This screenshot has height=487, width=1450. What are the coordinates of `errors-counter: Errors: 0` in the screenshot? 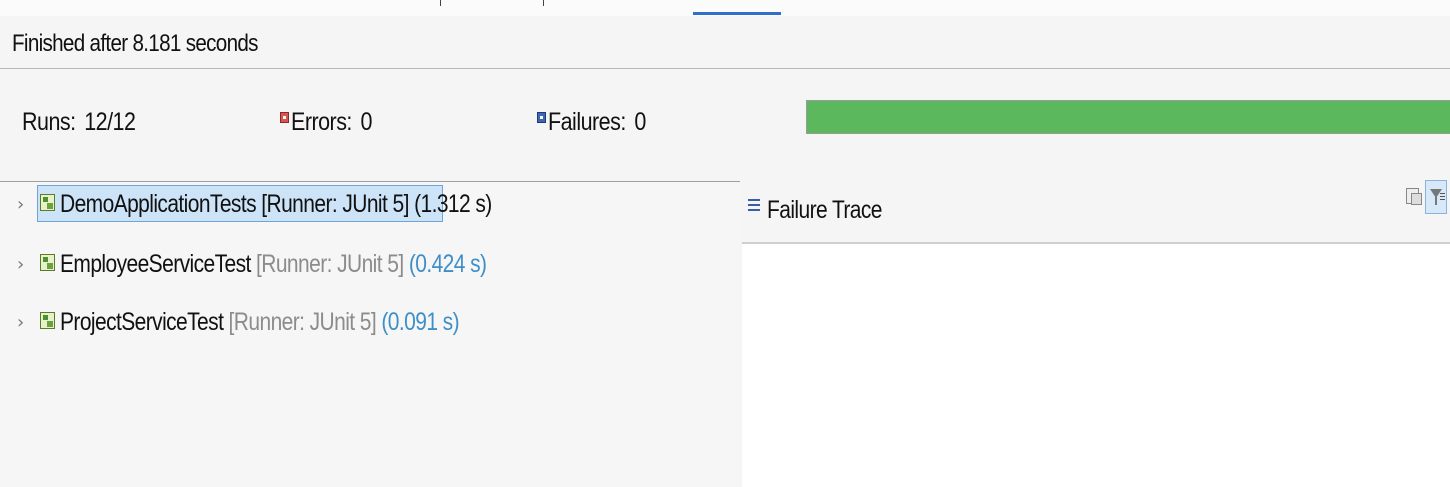 It's located at (331, 122).